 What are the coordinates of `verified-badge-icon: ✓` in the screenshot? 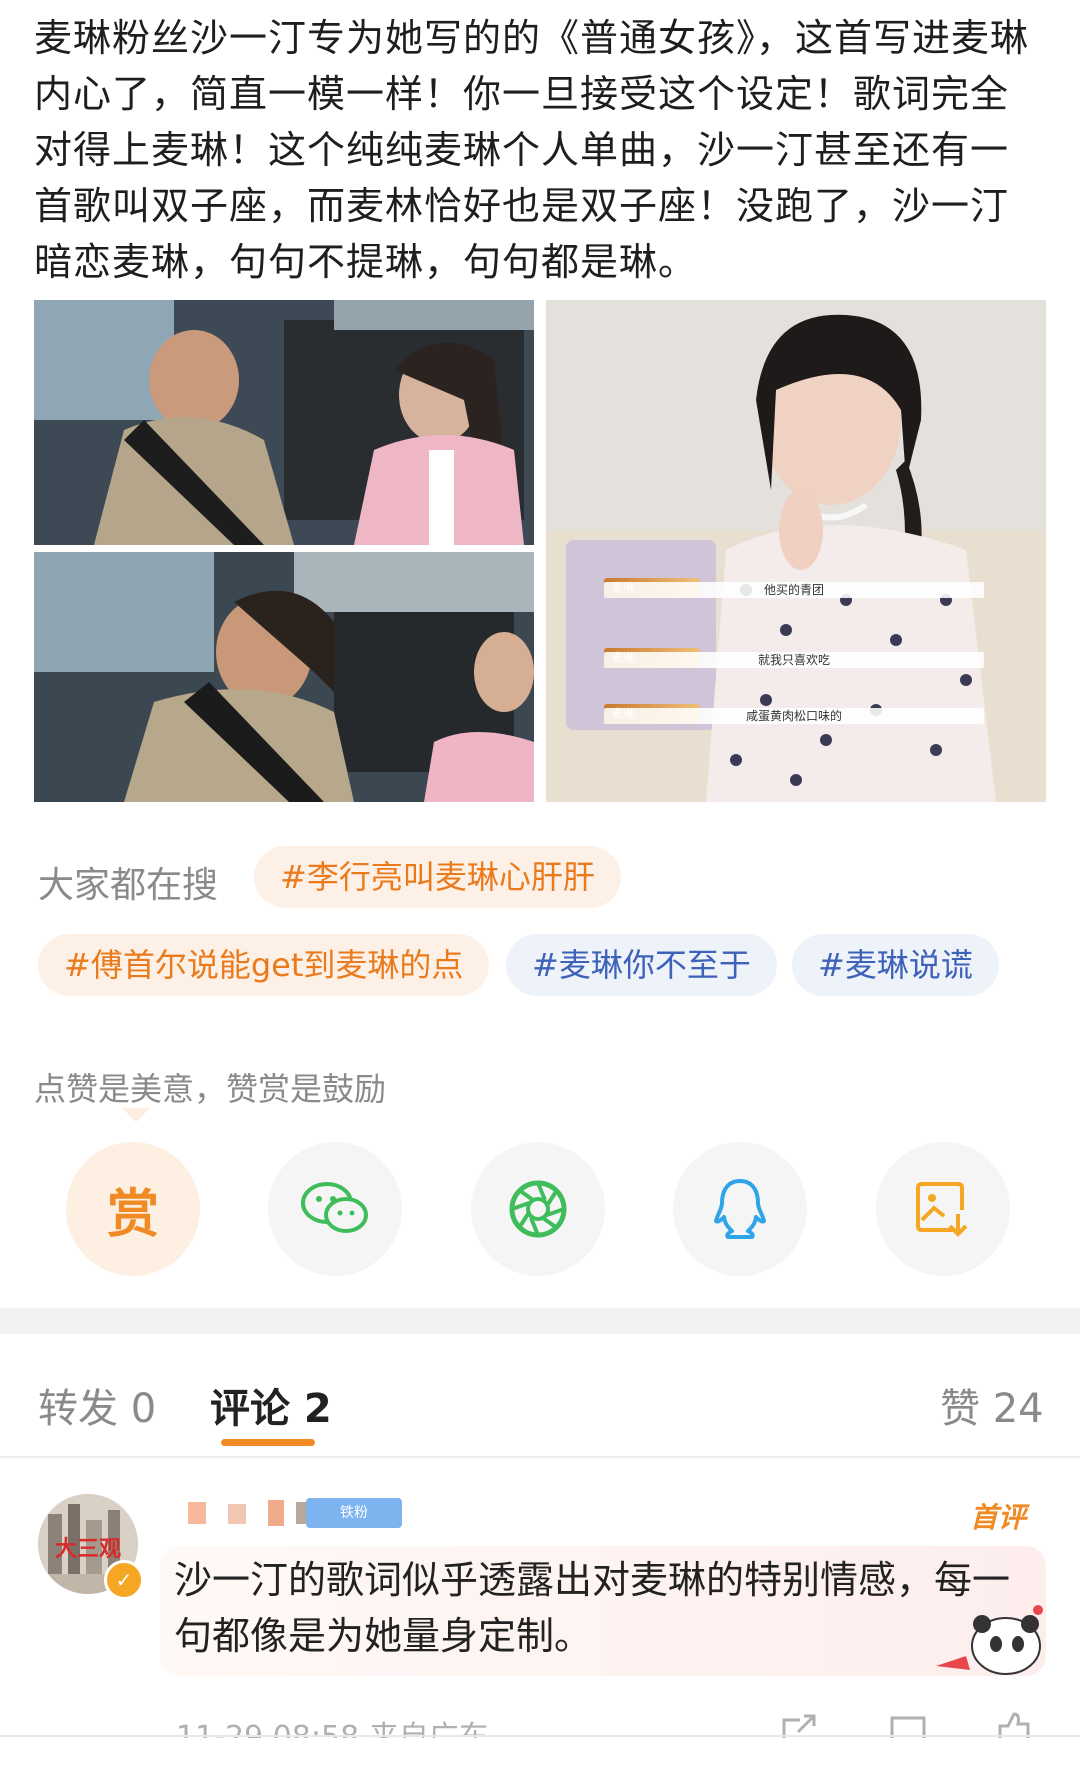 It's located at (124, 1580).